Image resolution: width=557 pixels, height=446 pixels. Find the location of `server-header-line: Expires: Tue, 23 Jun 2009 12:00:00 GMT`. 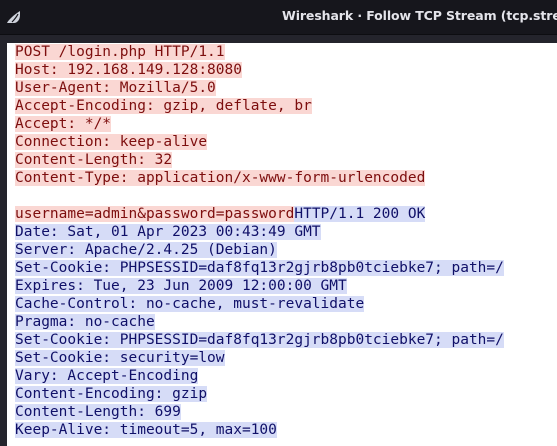

server-header-line: Expires: Tue, 23 Jun 2009 12:00:00 GMT is located at coordinates (181, 286).